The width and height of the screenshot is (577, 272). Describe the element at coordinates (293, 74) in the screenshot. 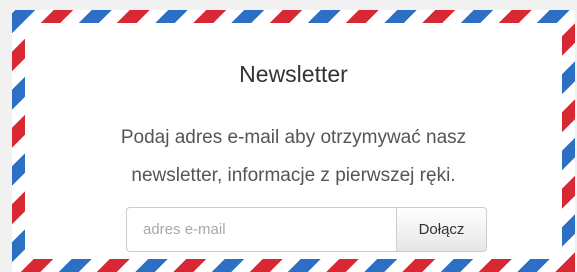

I see `newsletter-title: Newsletter` at that location.